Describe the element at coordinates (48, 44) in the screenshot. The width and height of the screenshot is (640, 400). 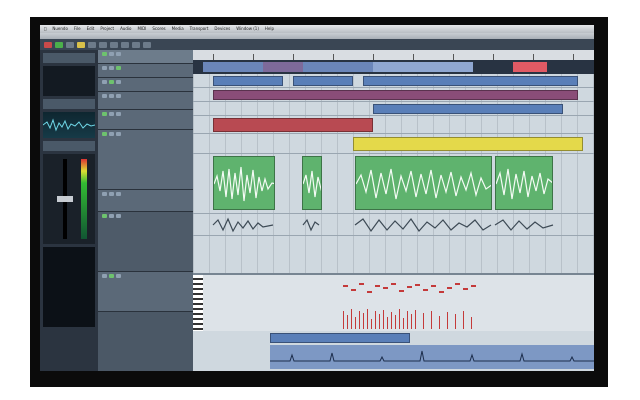
I see `record-icon` at that location.